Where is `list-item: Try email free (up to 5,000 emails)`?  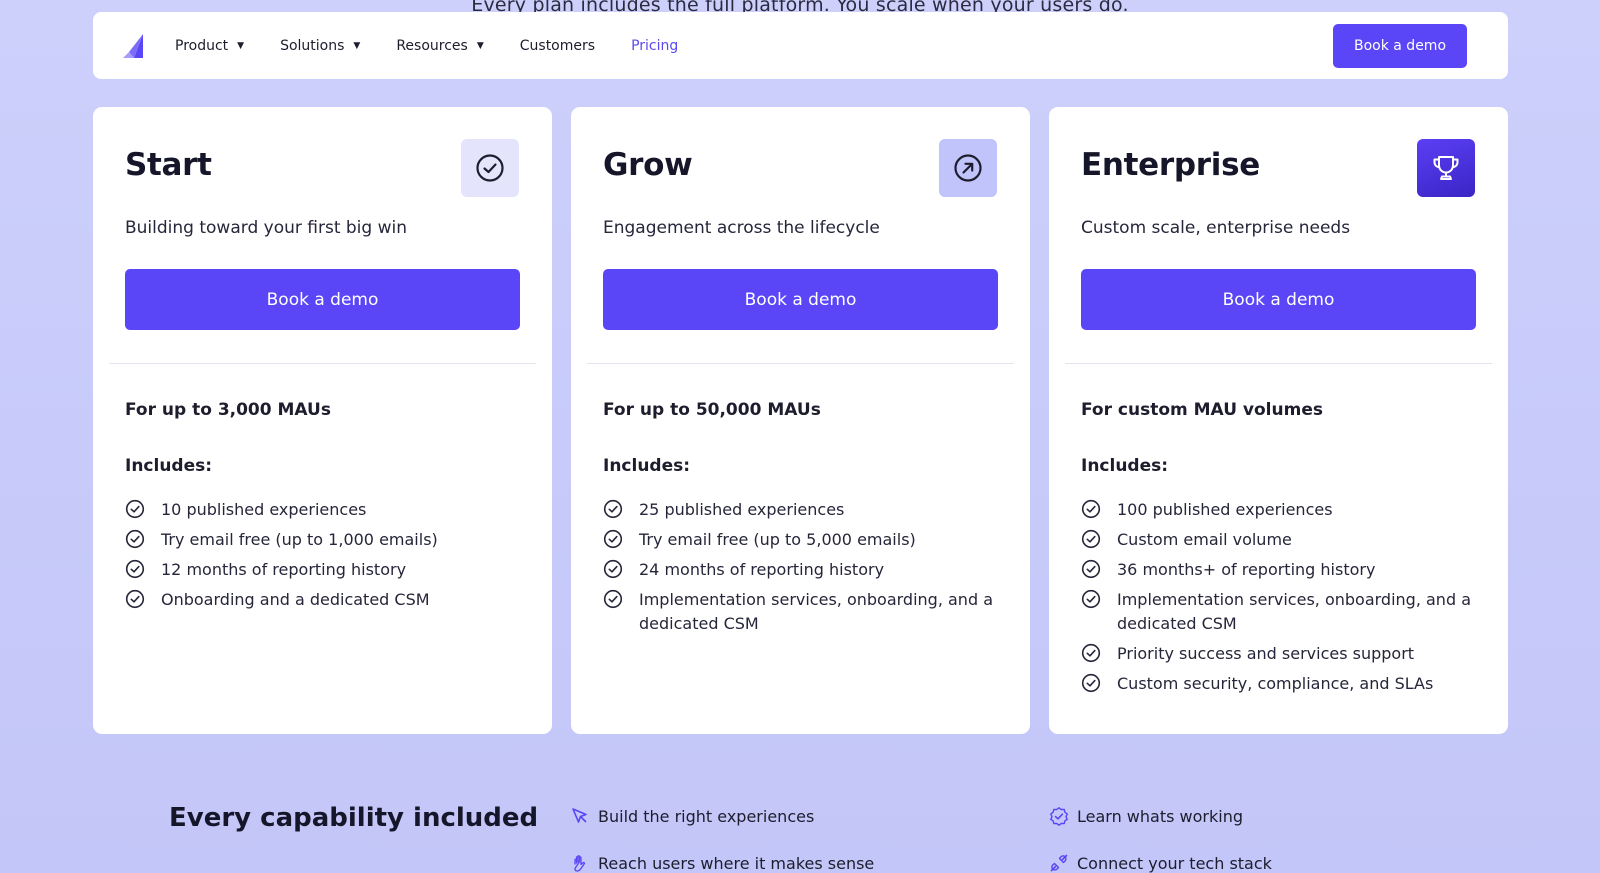
list-item: Try email free (up to 5,000 emails) is located at coordinates (803, 540).